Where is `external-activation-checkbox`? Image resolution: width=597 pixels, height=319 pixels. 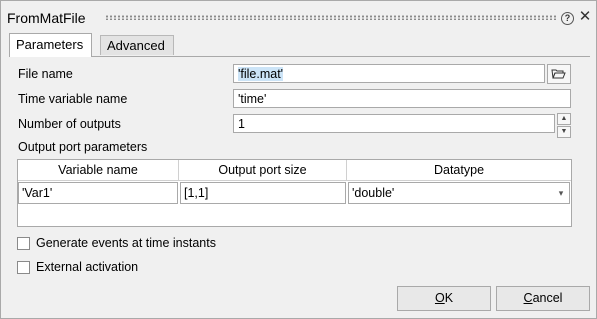 external-activation-checkbox is located at coordinates (23, 267).